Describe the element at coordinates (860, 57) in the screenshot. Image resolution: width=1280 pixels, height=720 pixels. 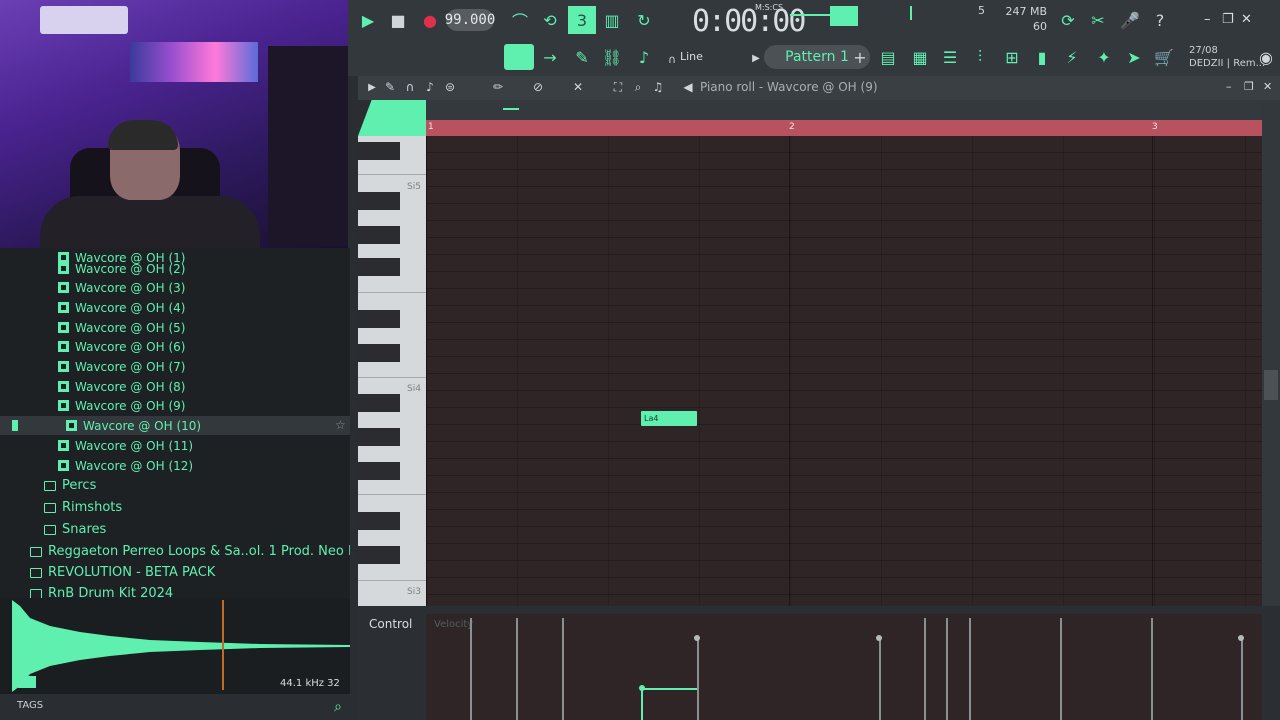
I see `add-pattern-icon: +` at that location.